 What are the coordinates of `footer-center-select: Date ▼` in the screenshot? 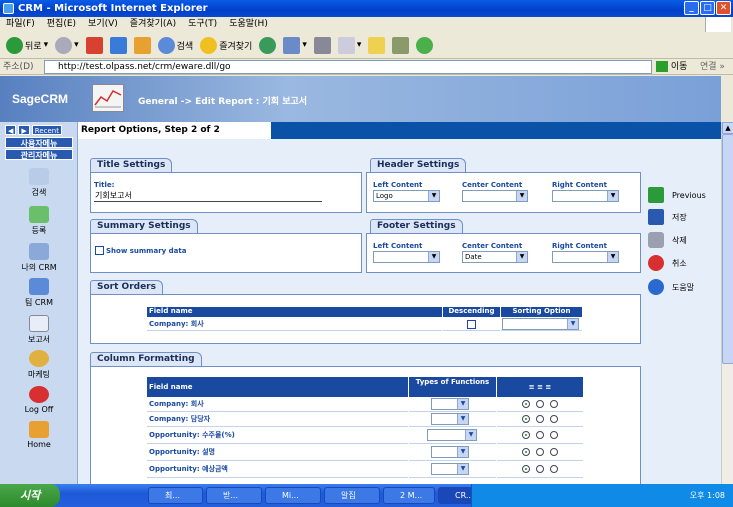 It's located at (495, 257).